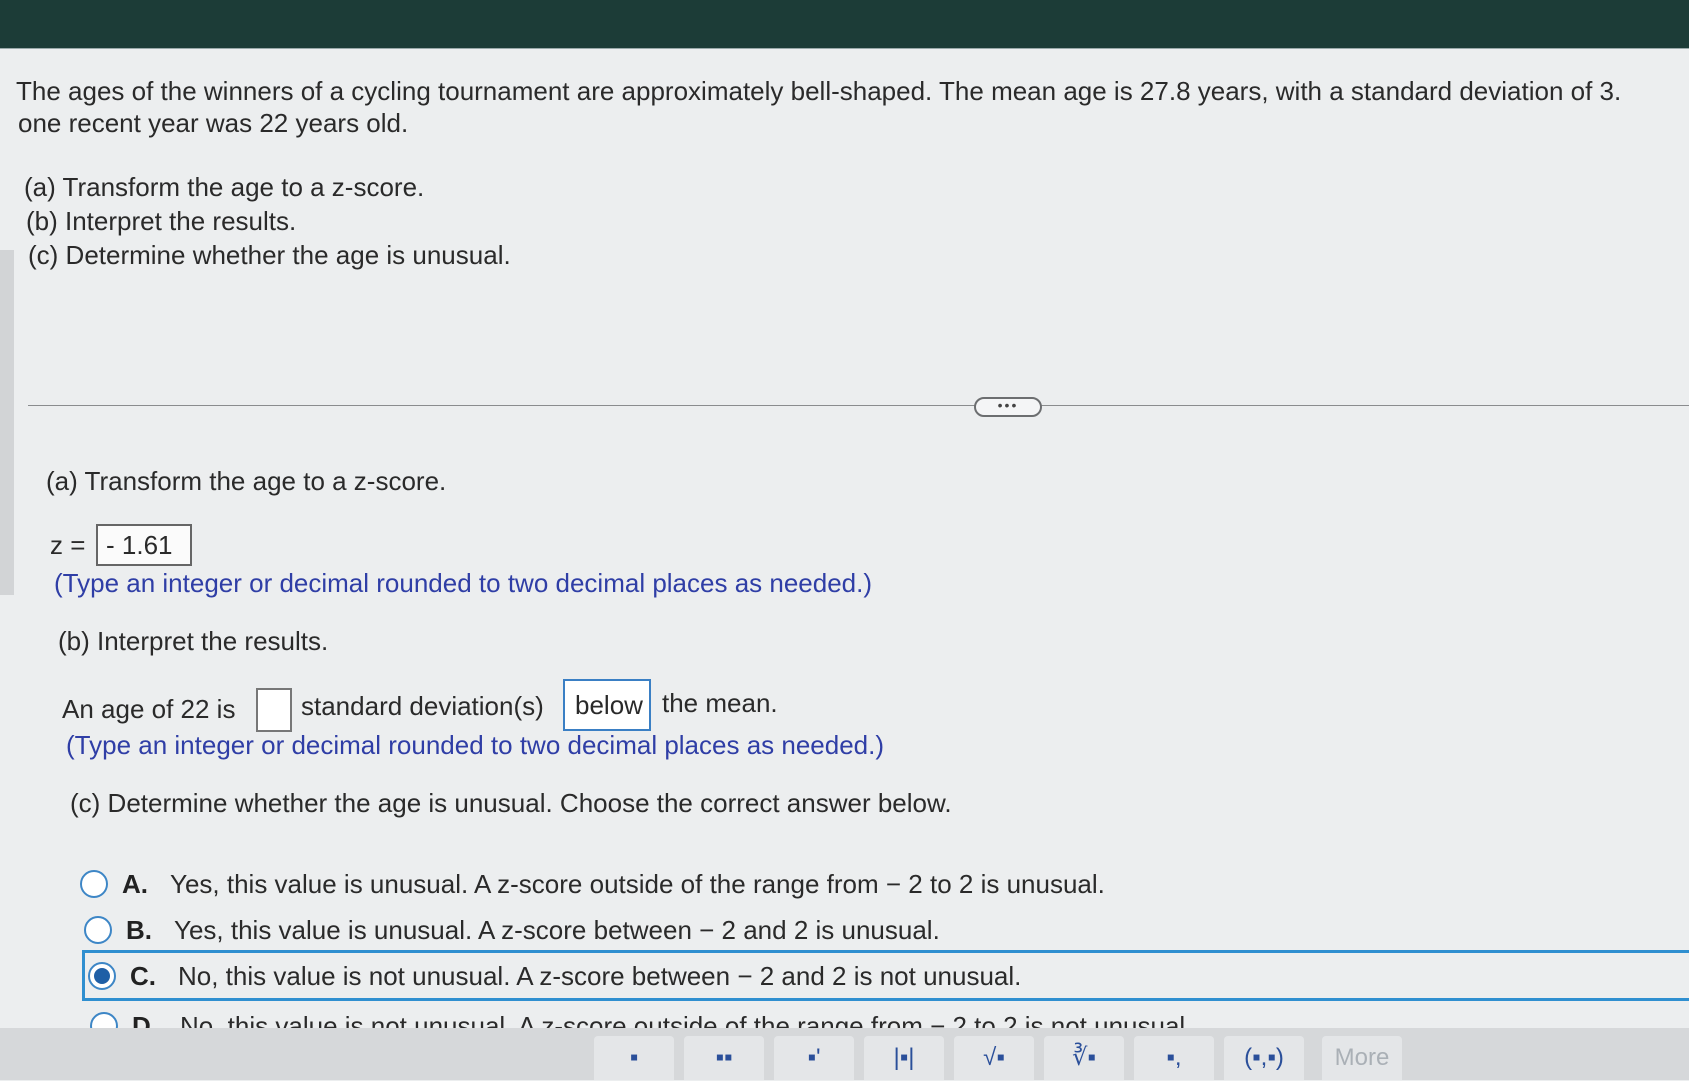  What do you see at coordinates (1362, 1058) in the screenshot?
I see `more-tools-button: More` at bounding box center [1362, 1058].